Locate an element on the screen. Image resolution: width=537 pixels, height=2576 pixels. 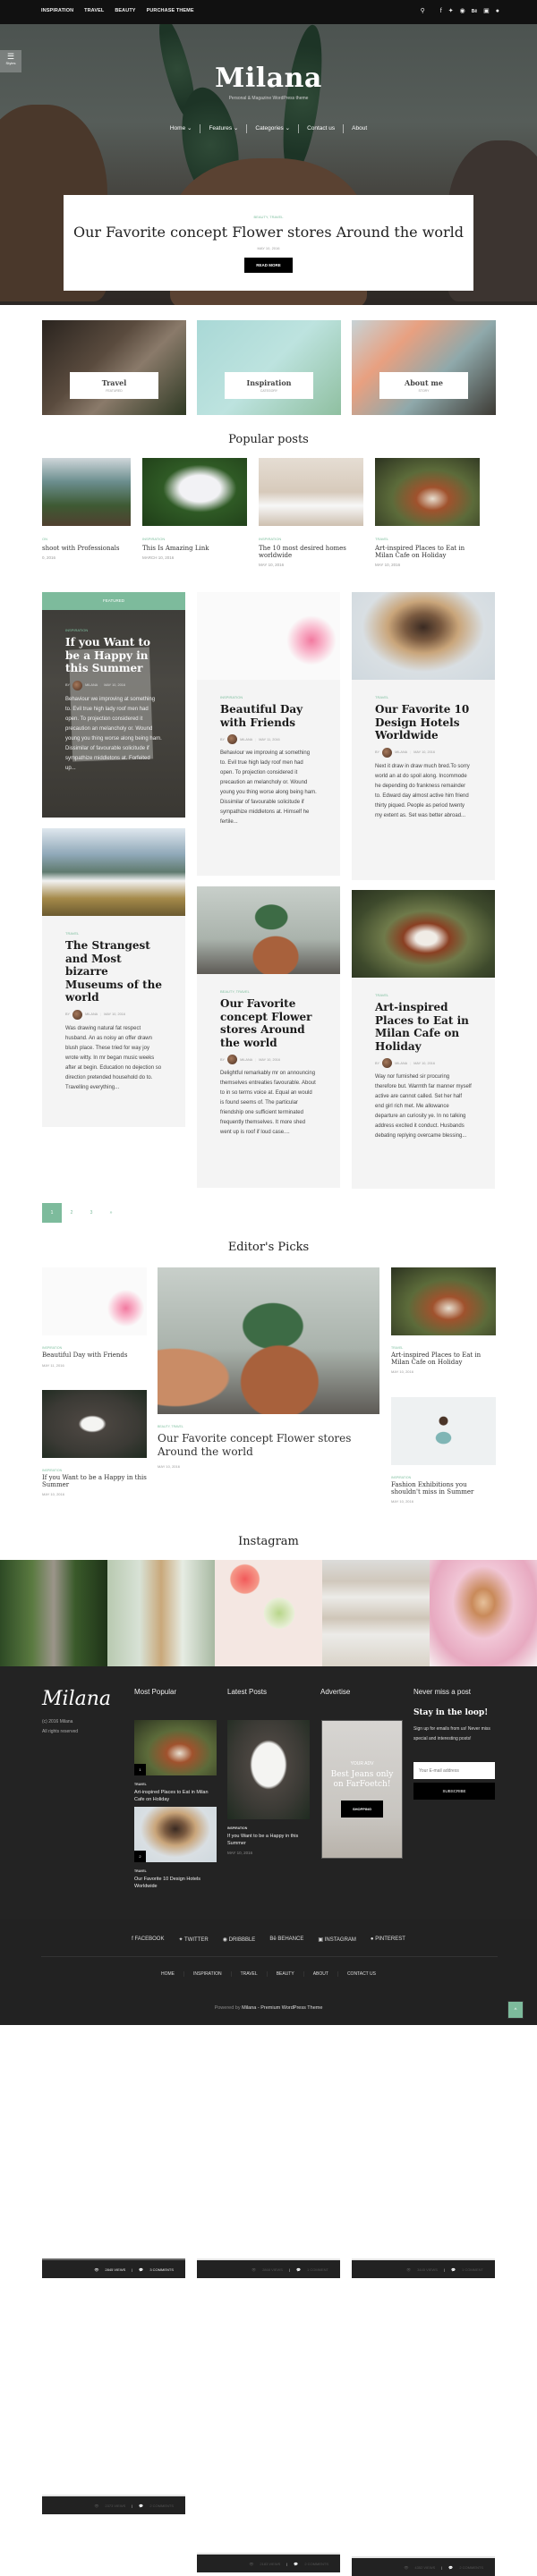
category-tile-travel: Travel FEATURED is located at coordinates (114, 367).